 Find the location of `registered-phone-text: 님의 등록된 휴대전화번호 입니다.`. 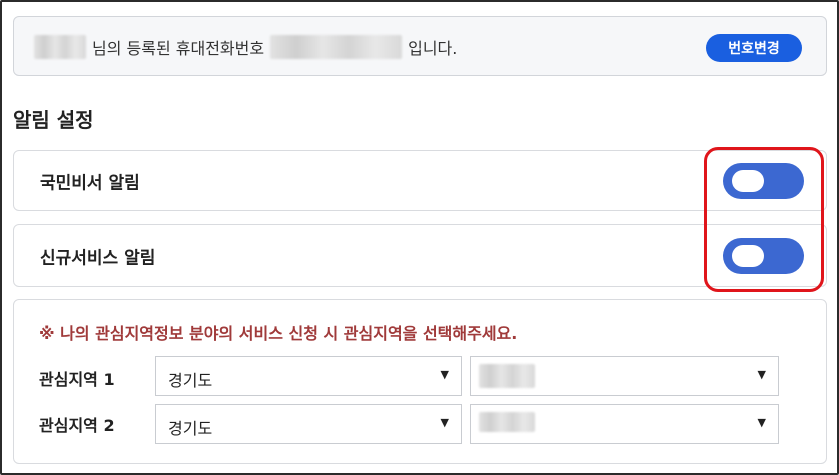

registered-phone-text: 님의 등록된 휴대전화번호 입니다. is located at coordinates (245, 47).